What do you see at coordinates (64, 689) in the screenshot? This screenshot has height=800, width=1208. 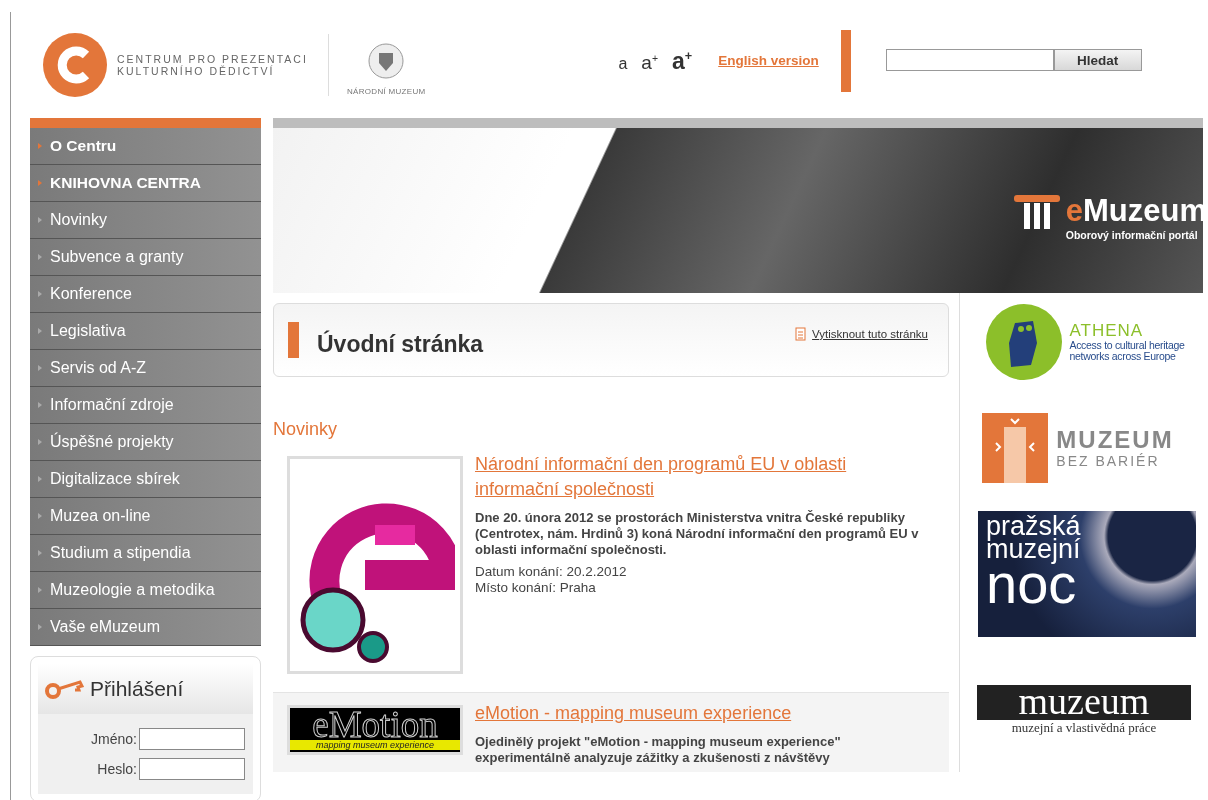 I see `key-icon` at bounding box center [64, 689].